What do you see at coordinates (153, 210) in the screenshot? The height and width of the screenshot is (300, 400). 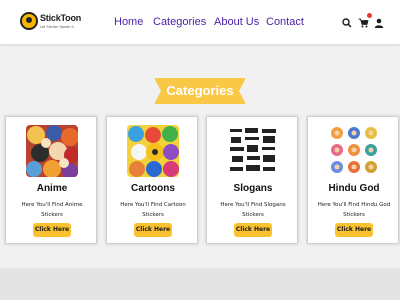 I see `card-description: Here You'll Find Cartoon Stickers` at bounding box center [153, 210].